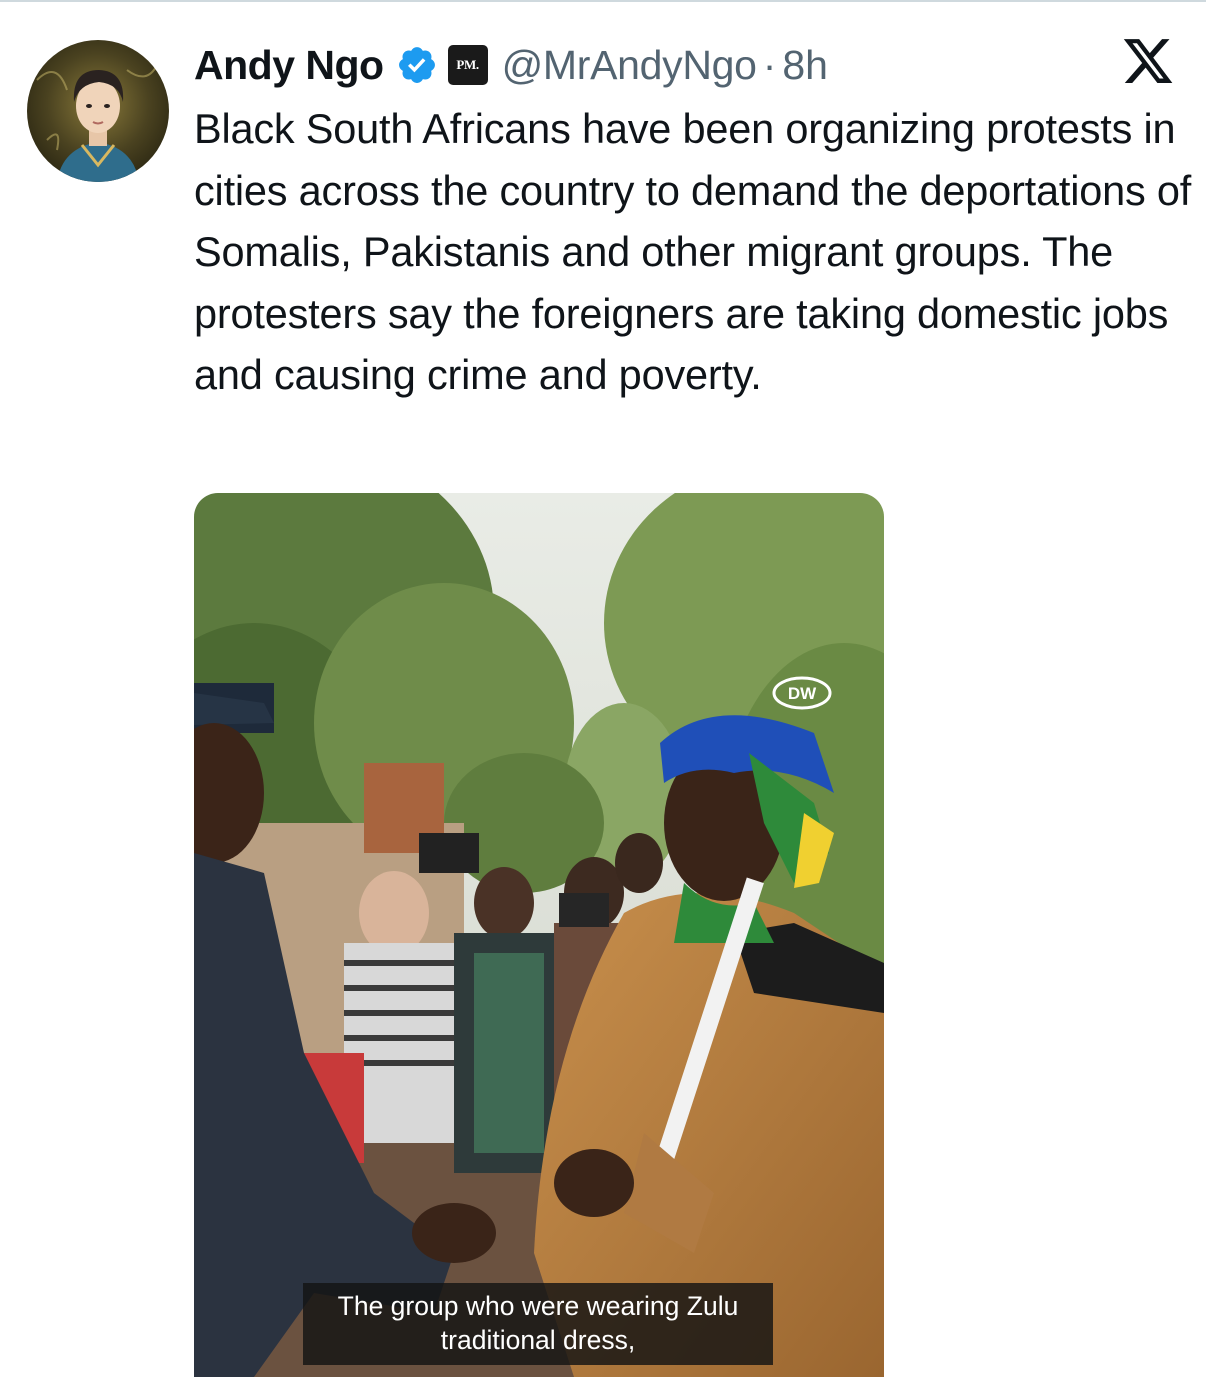 The image size is (1206, 1377). Describe the element at coordinates (805, 65) in the screenshot. I see `tweet-timestamp: 8h` at that location.